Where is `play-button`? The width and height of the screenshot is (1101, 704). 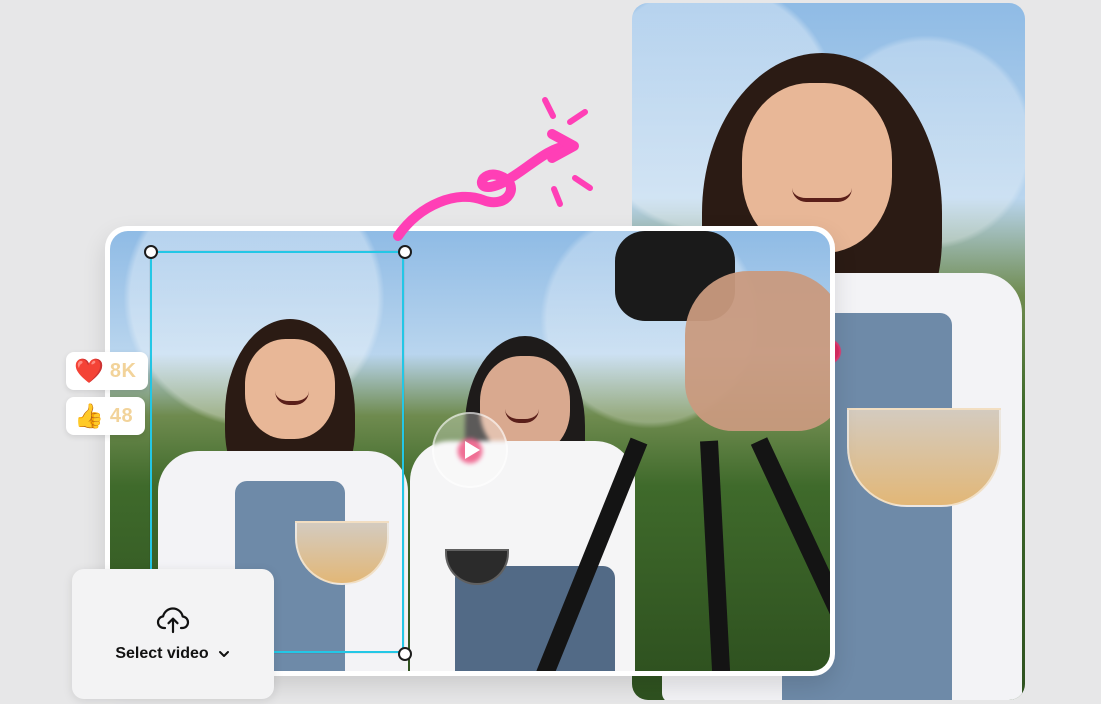 play-button is located at coordinates (470, 450).